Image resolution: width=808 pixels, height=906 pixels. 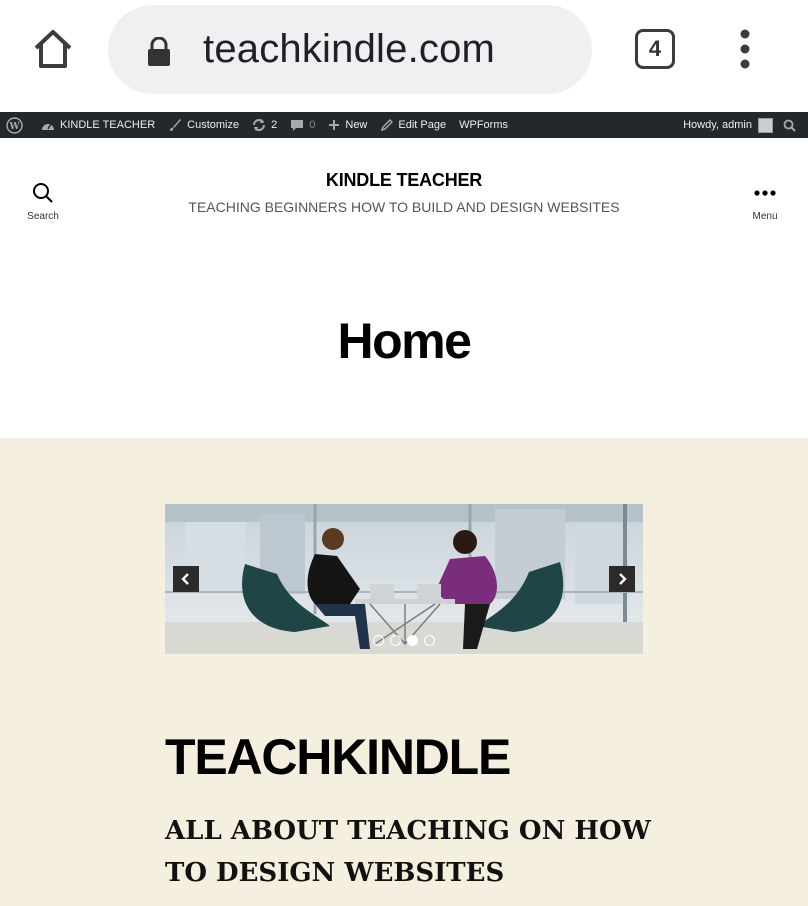 What do you see at coordinates (259, 125) in the screenshot?
I see `refresh-icon` at bounding box center [259, 125].